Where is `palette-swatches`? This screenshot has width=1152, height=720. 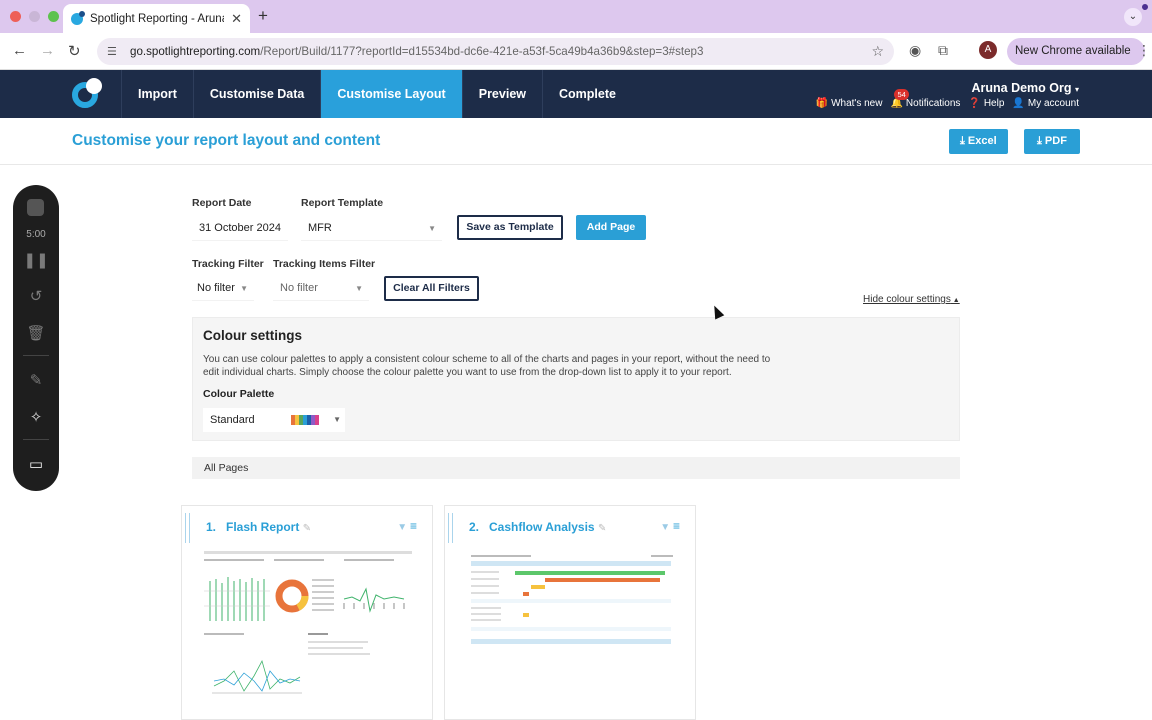
palette-swatches is located at coordinates (305, 420).